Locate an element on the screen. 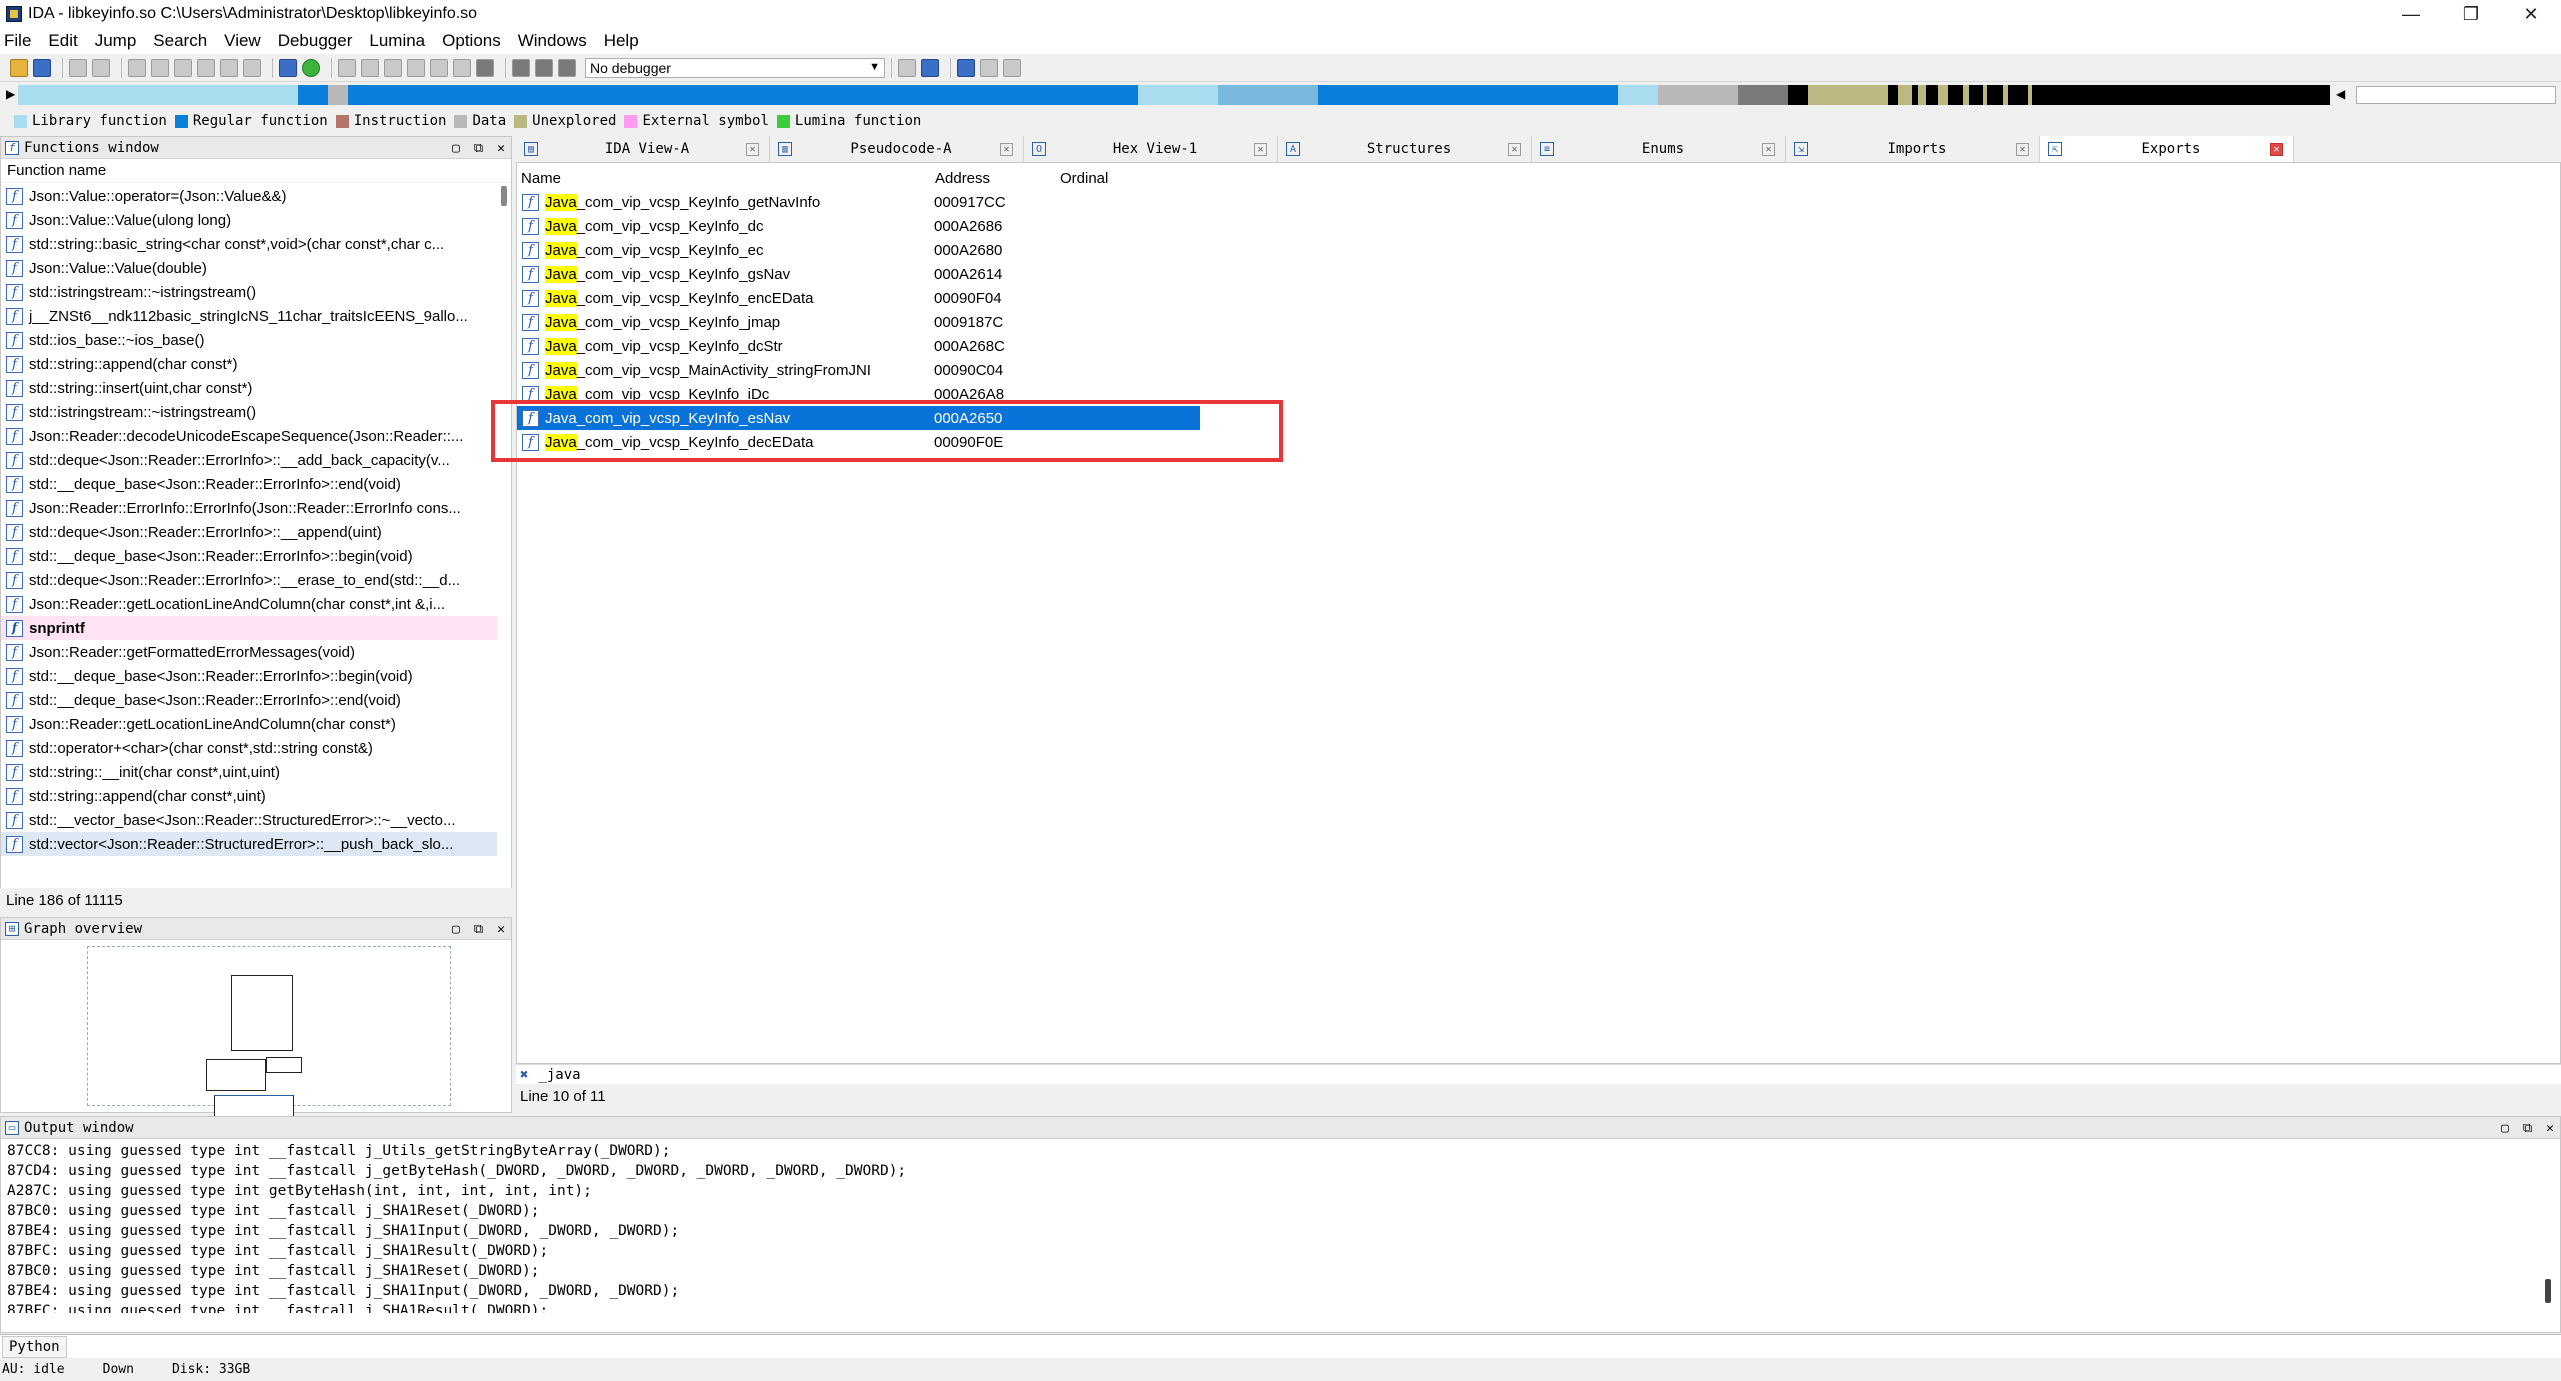 The image size is (2561, 1381). sync-icon is located at coordinates (930, 67).